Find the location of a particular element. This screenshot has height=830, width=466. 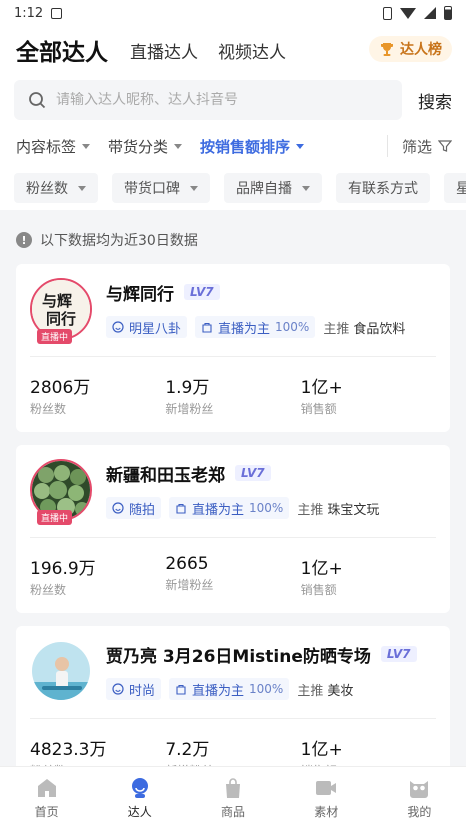

search-row: 搜索 is located at coordinates (233, 100).